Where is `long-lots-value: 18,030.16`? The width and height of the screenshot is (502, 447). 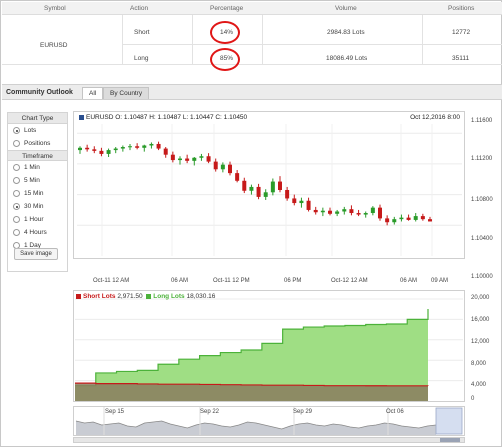
long-lots-value: 18,030.16 is located at coordinates (201, 296).